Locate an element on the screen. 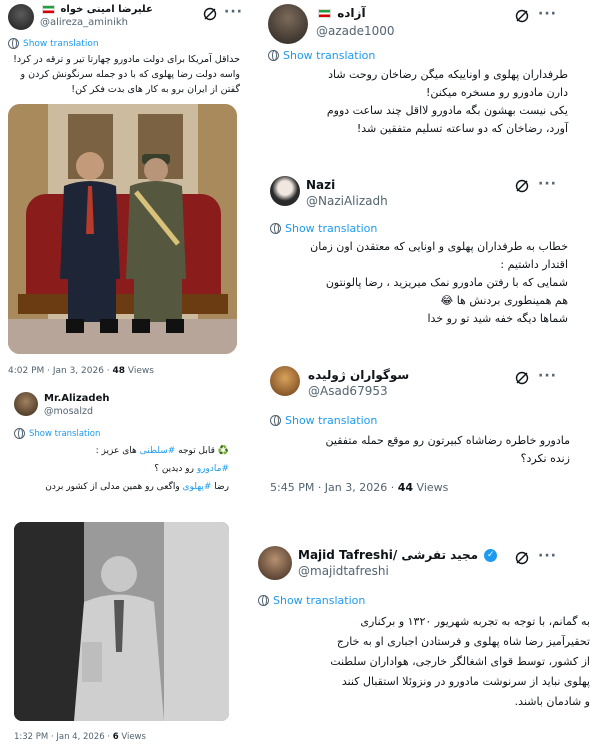 This screenshot has height=750, width=600. tweet-photo-reza-shah is located at coordinates (121, 621).